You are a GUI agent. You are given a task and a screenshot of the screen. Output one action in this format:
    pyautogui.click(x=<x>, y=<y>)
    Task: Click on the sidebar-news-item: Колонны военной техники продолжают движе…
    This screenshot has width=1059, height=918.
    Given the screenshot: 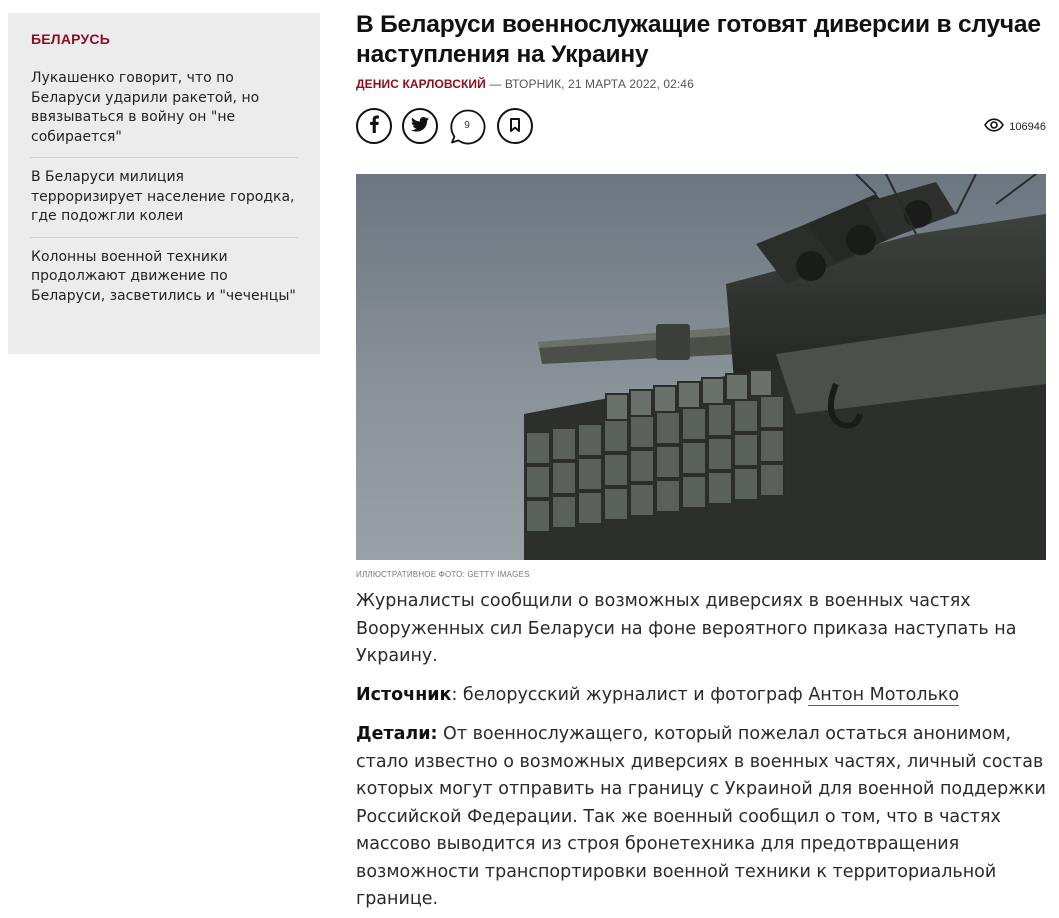 What is the action you would take?
    pyautogui.click(x=164, y=277)
    